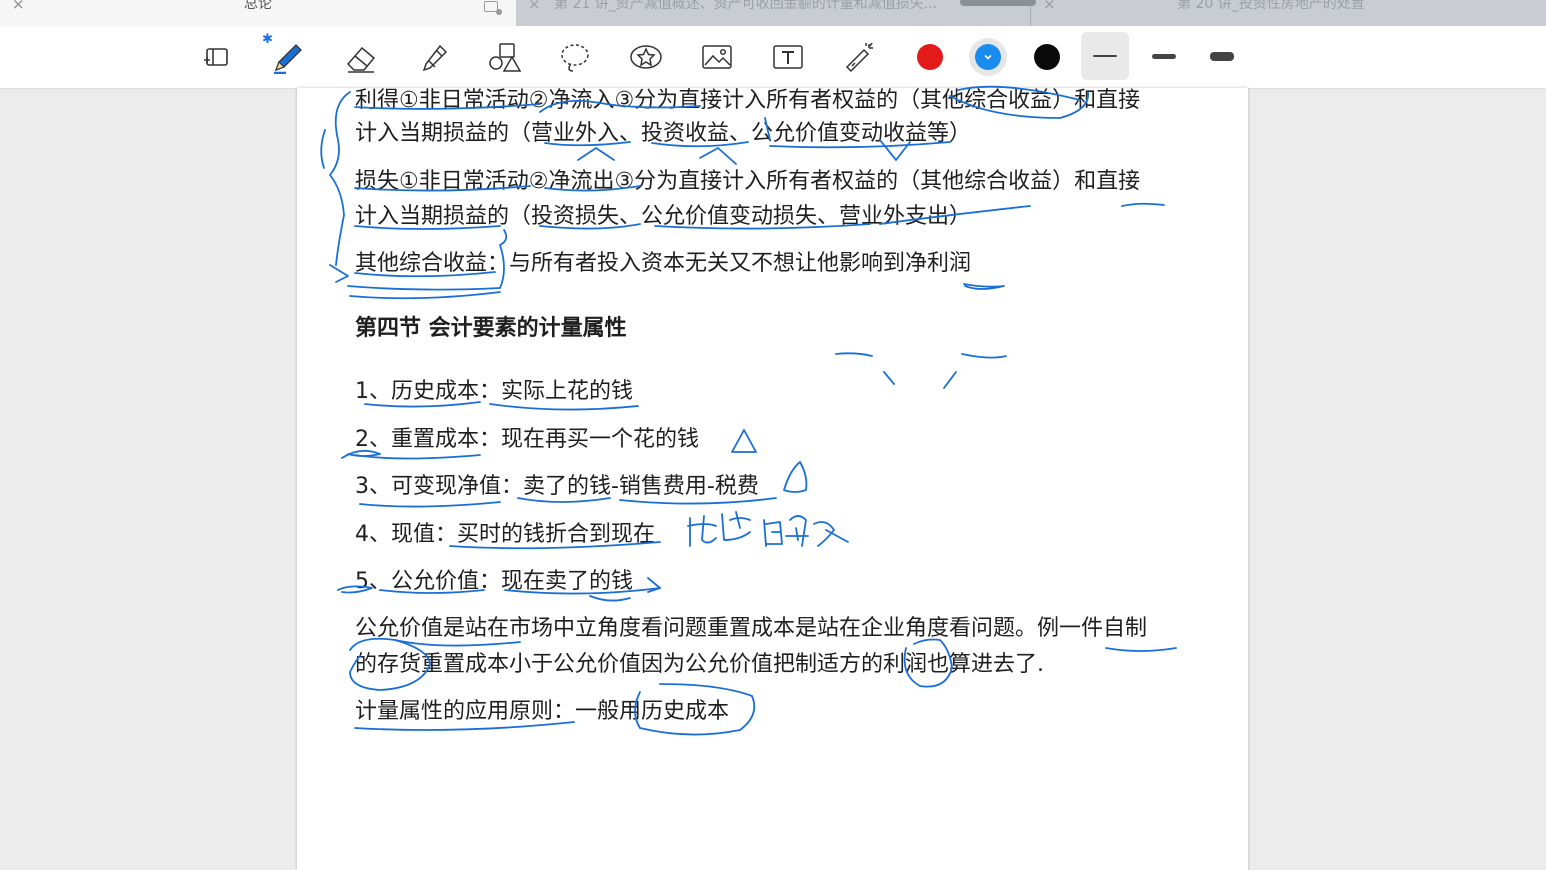 This screenshot has width=1546, height=870. What do you see at coordinates (575, 57) in the screenshot?
I see `lasso-icon` at bounding box center [575, 57].